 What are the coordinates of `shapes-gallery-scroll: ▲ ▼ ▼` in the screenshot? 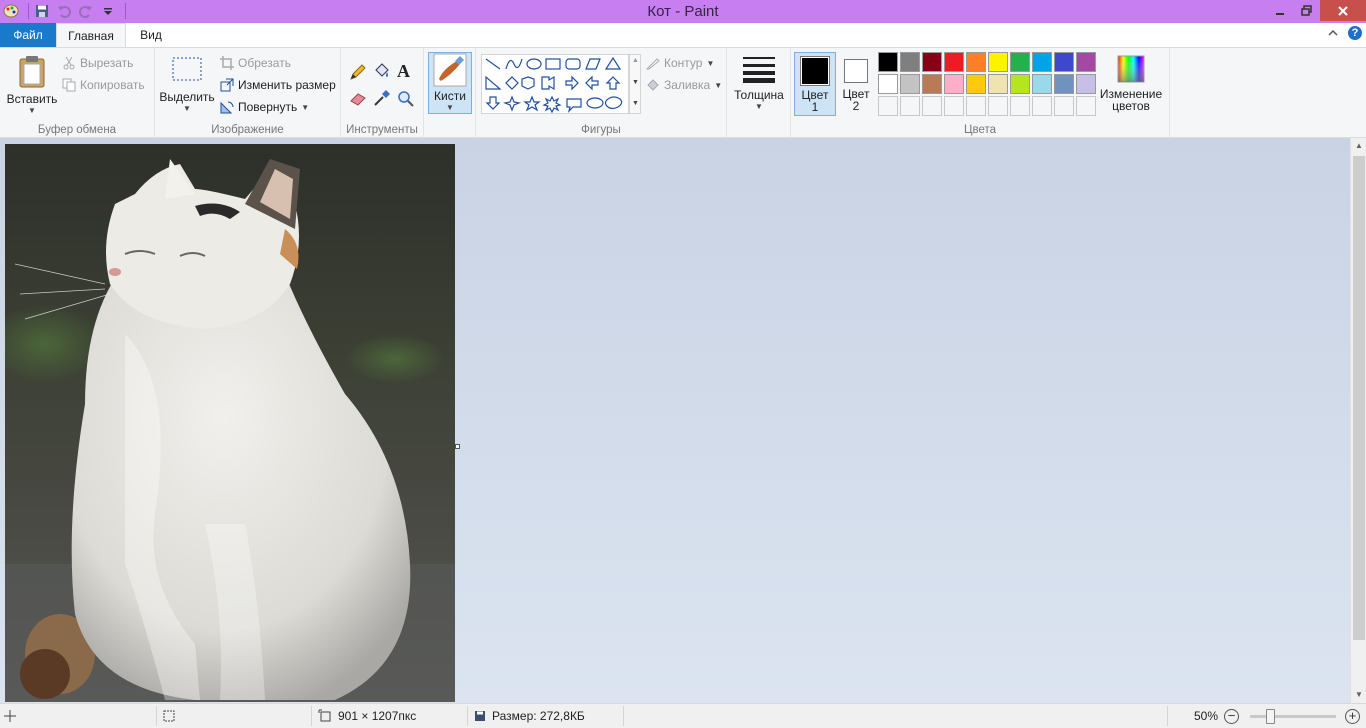 It's located at (635, 84).